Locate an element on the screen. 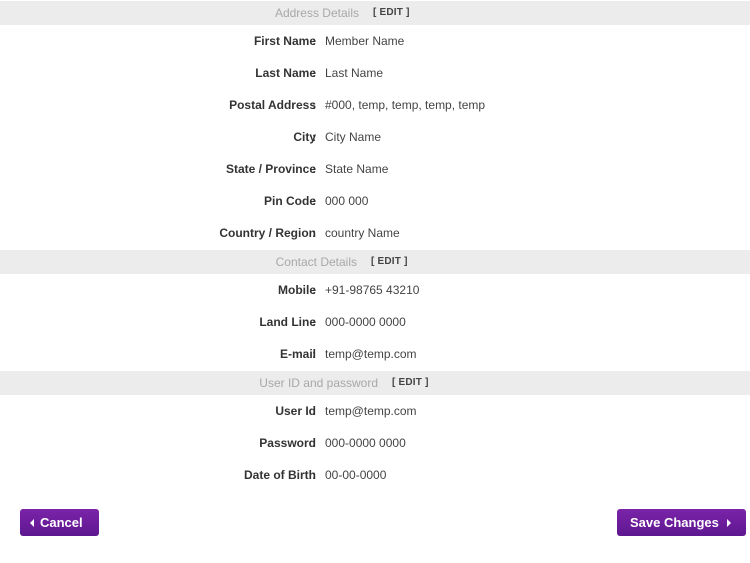 The image size is (750, 563). land-line-row: Land Line : 000-0000 0000 is located at coordinates (375, 322).